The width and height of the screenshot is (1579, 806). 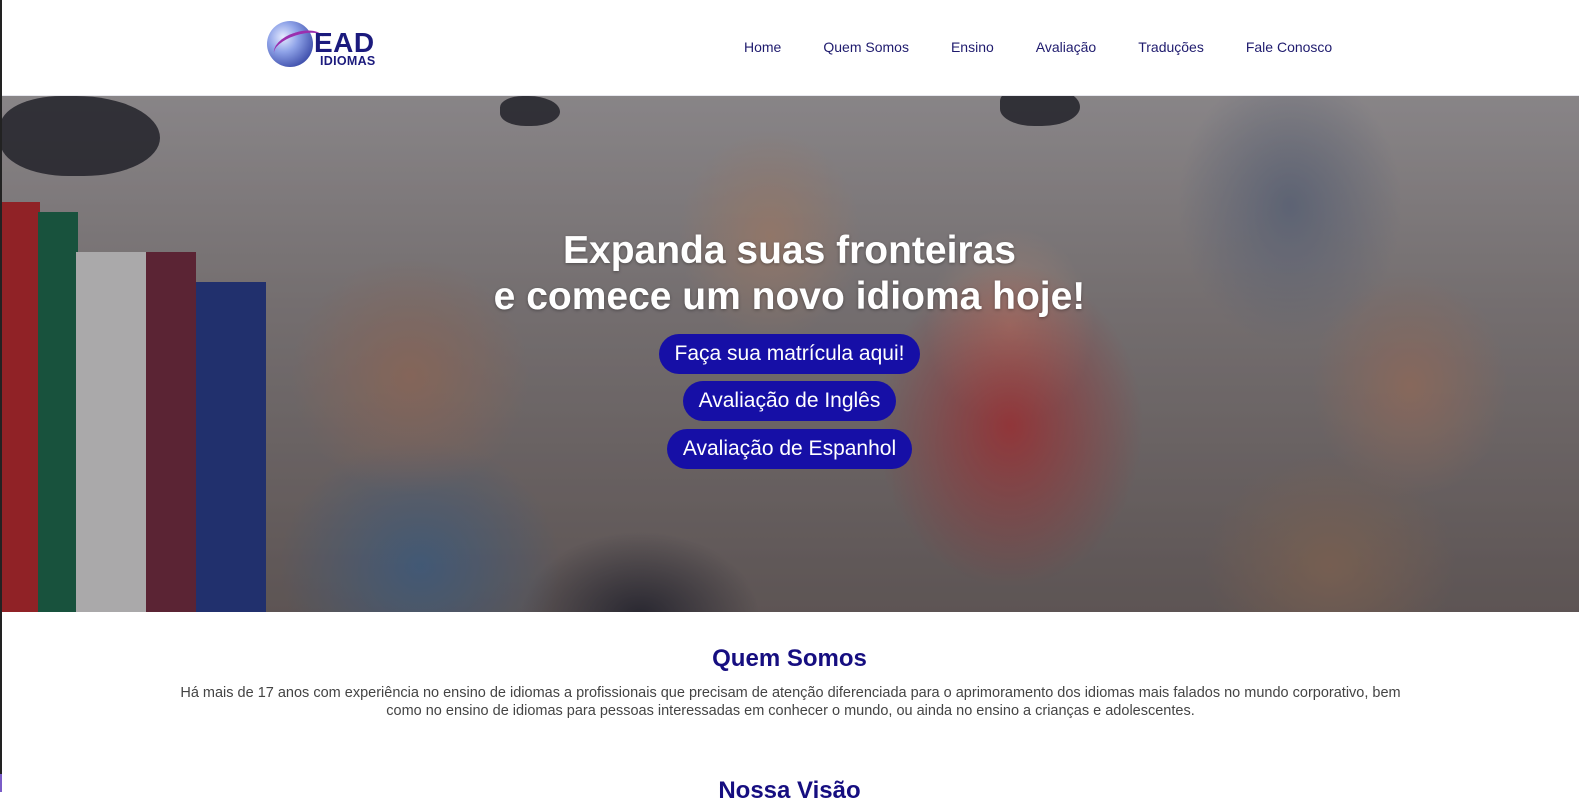 What do you see at coordinates (1, 396) in the screenshot?
I see `left-edge-rule` at bounding box center [1, 396].